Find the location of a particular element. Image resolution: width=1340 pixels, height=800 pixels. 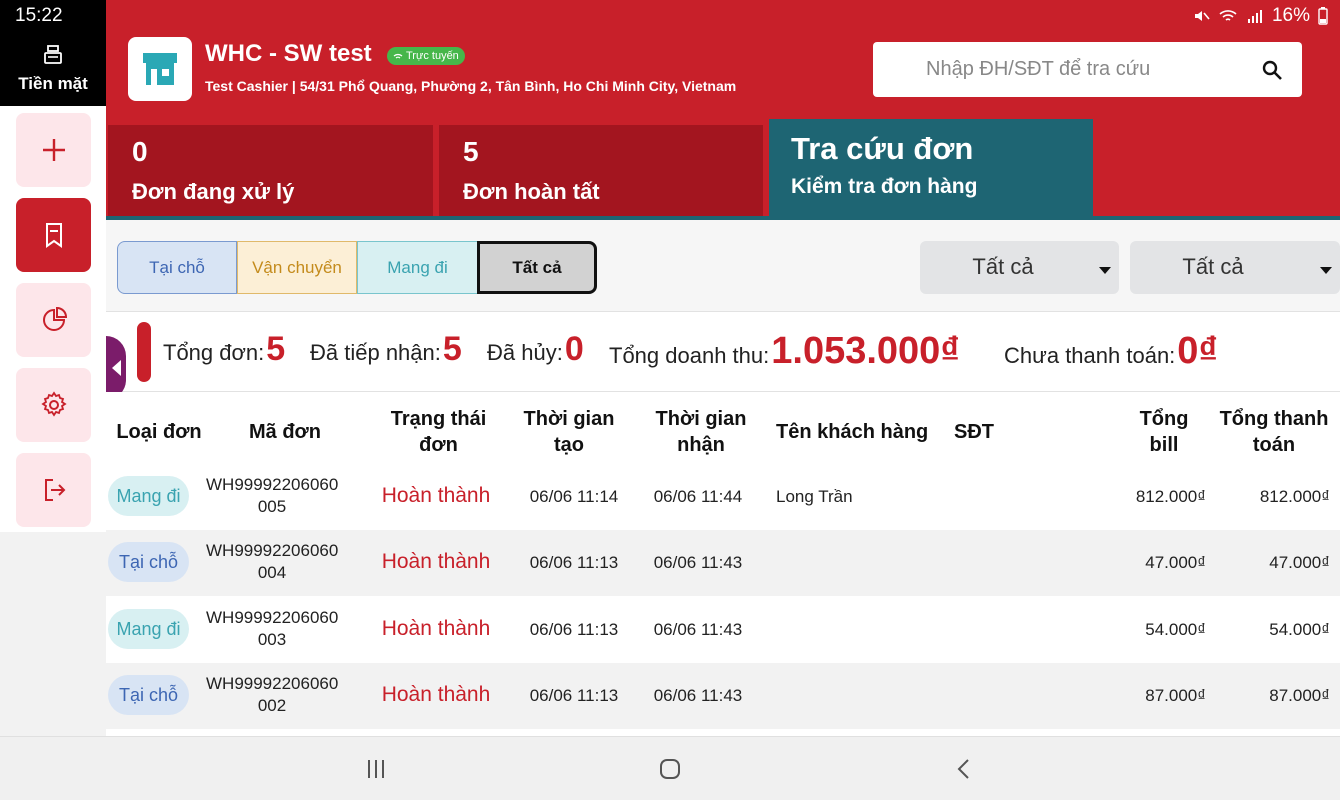

status-right: 16% is located at coordinates (1260, 16).